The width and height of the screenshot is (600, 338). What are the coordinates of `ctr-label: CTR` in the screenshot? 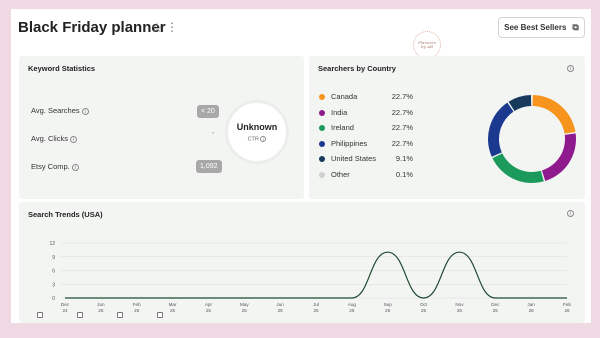 It's located at (253, 139).